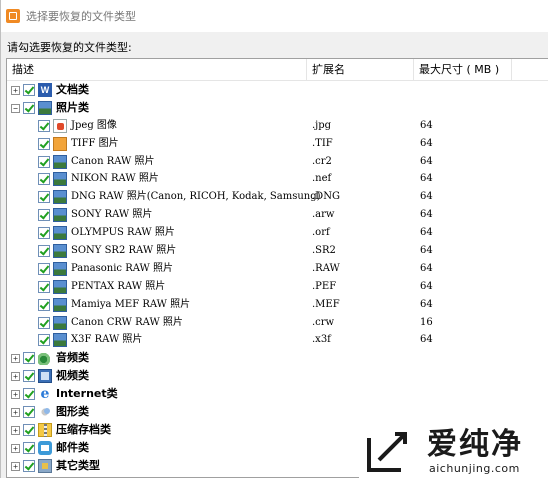  I want to click on category-row: + 视频类, so click(277, 376).